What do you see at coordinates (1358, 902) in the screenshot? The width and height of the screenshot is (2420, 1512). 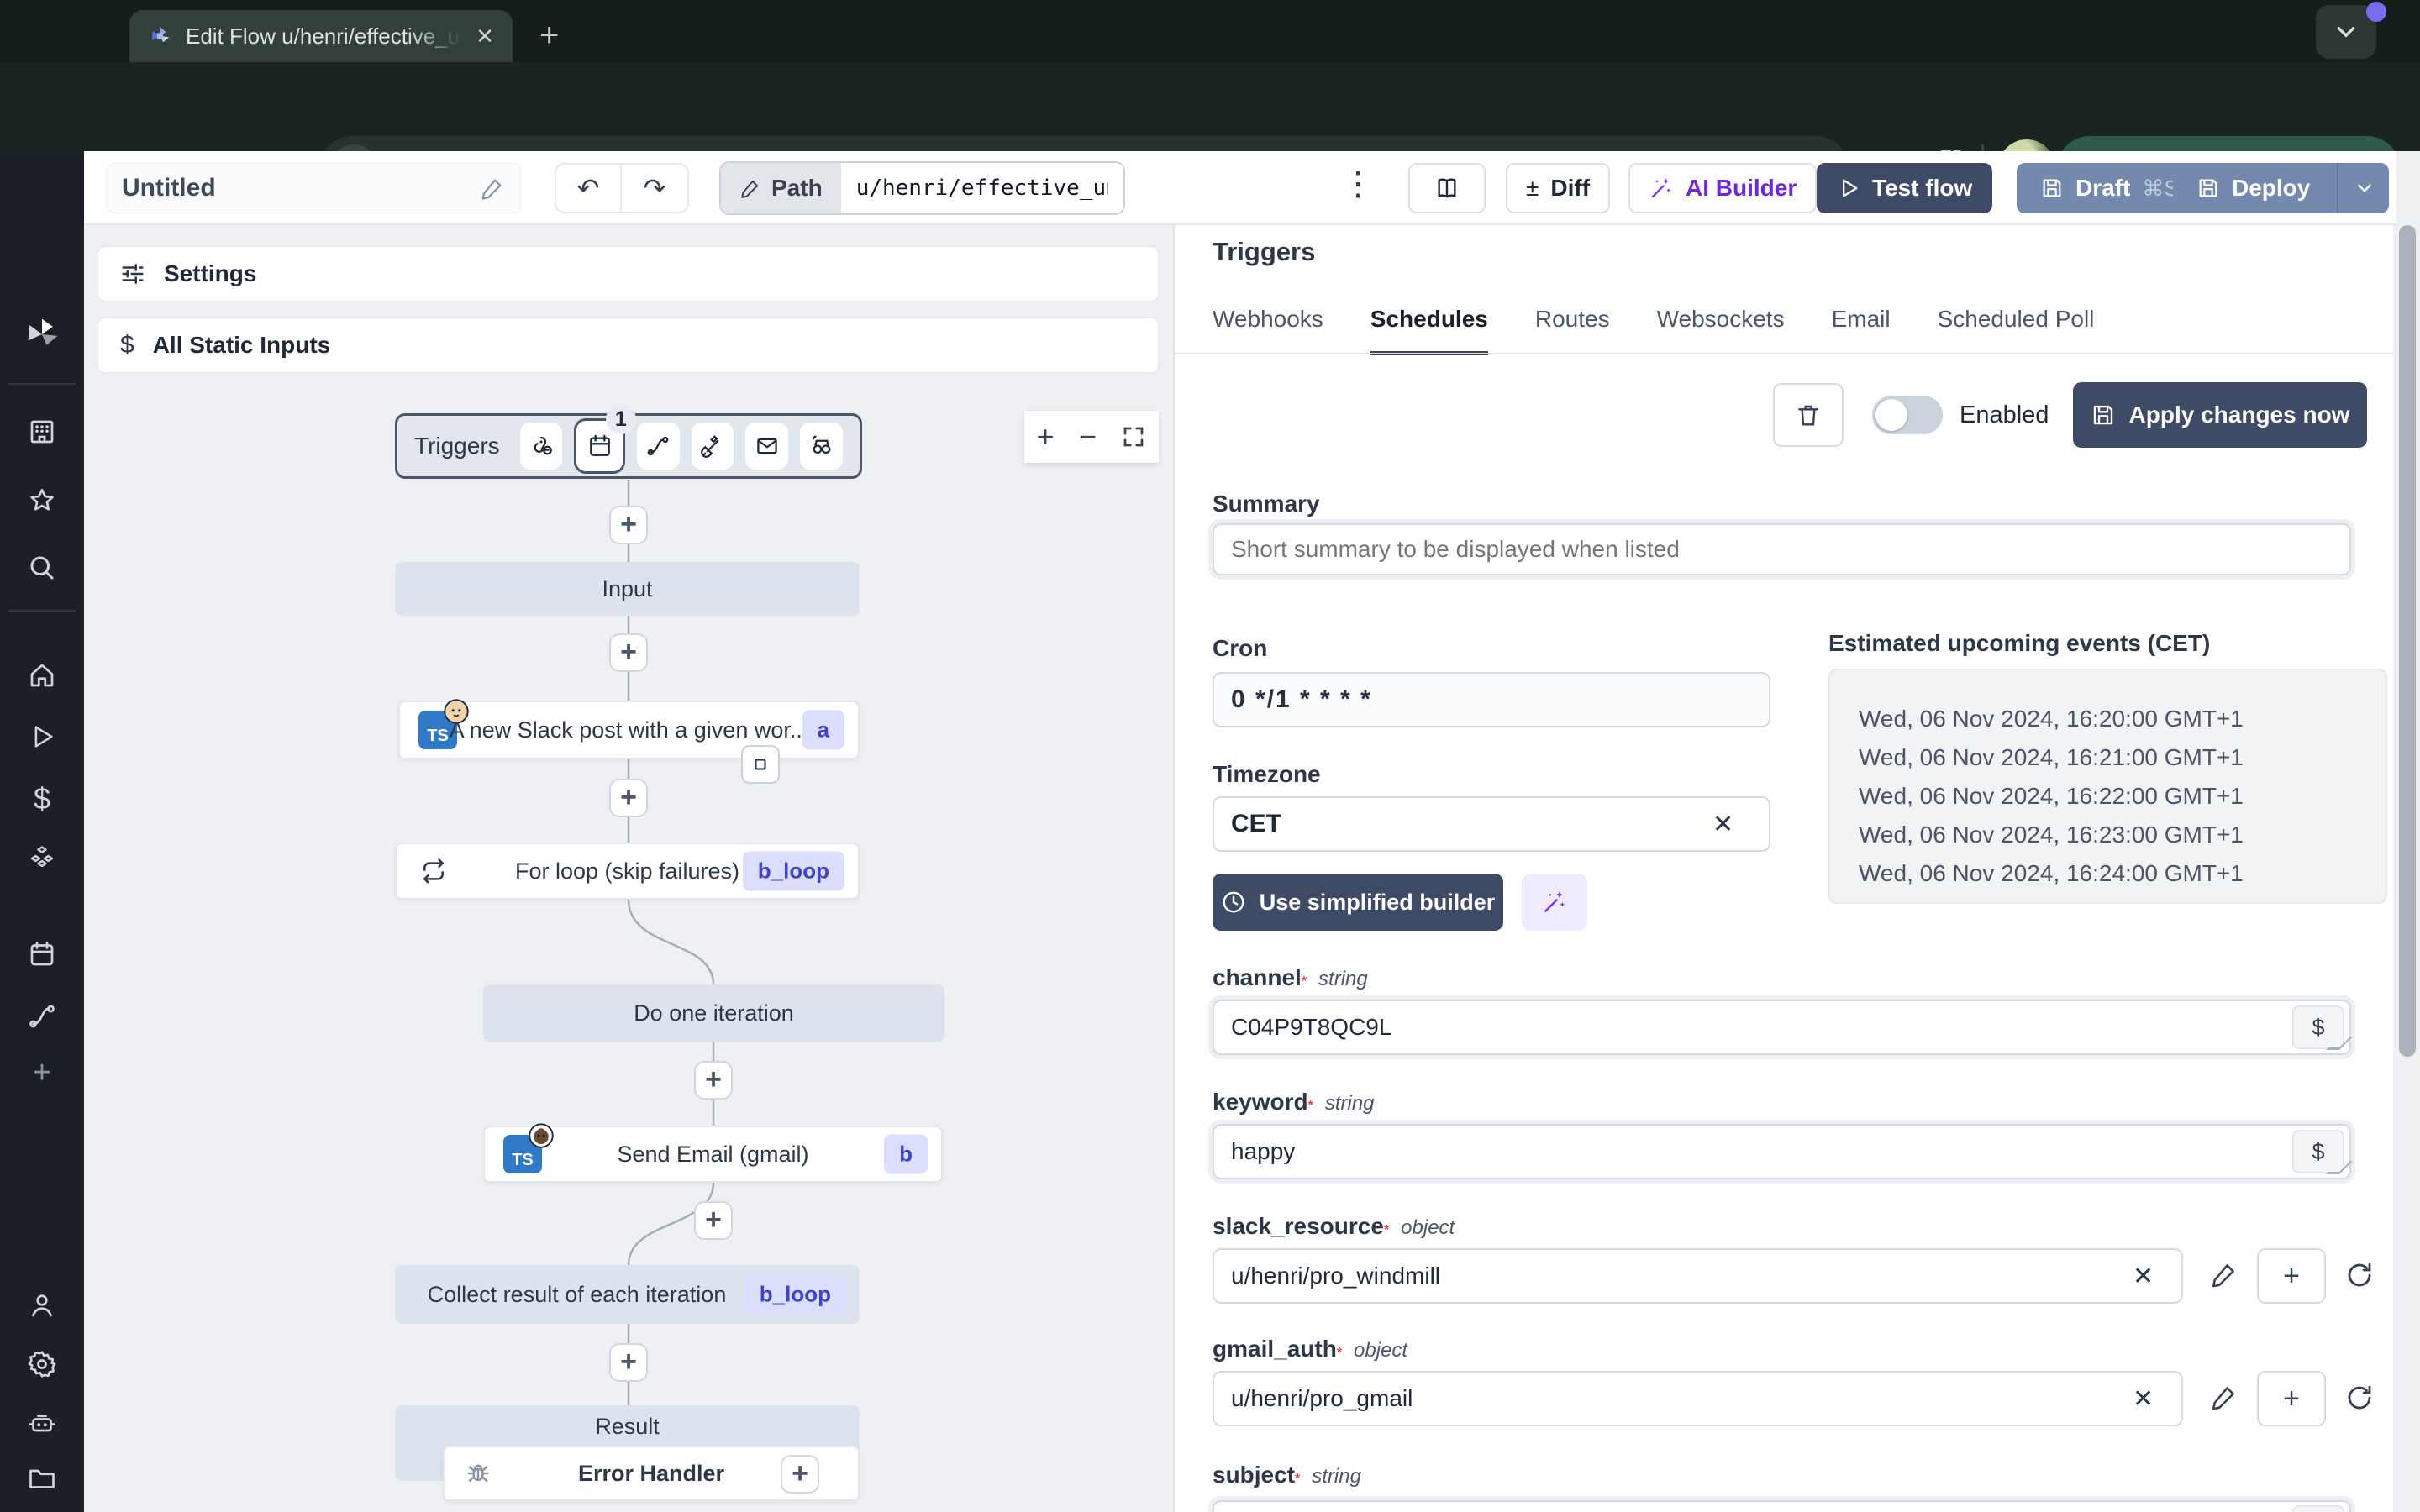 I see `simplified-builder-button: Use simplified builder` at bounding box center [1358, 902].